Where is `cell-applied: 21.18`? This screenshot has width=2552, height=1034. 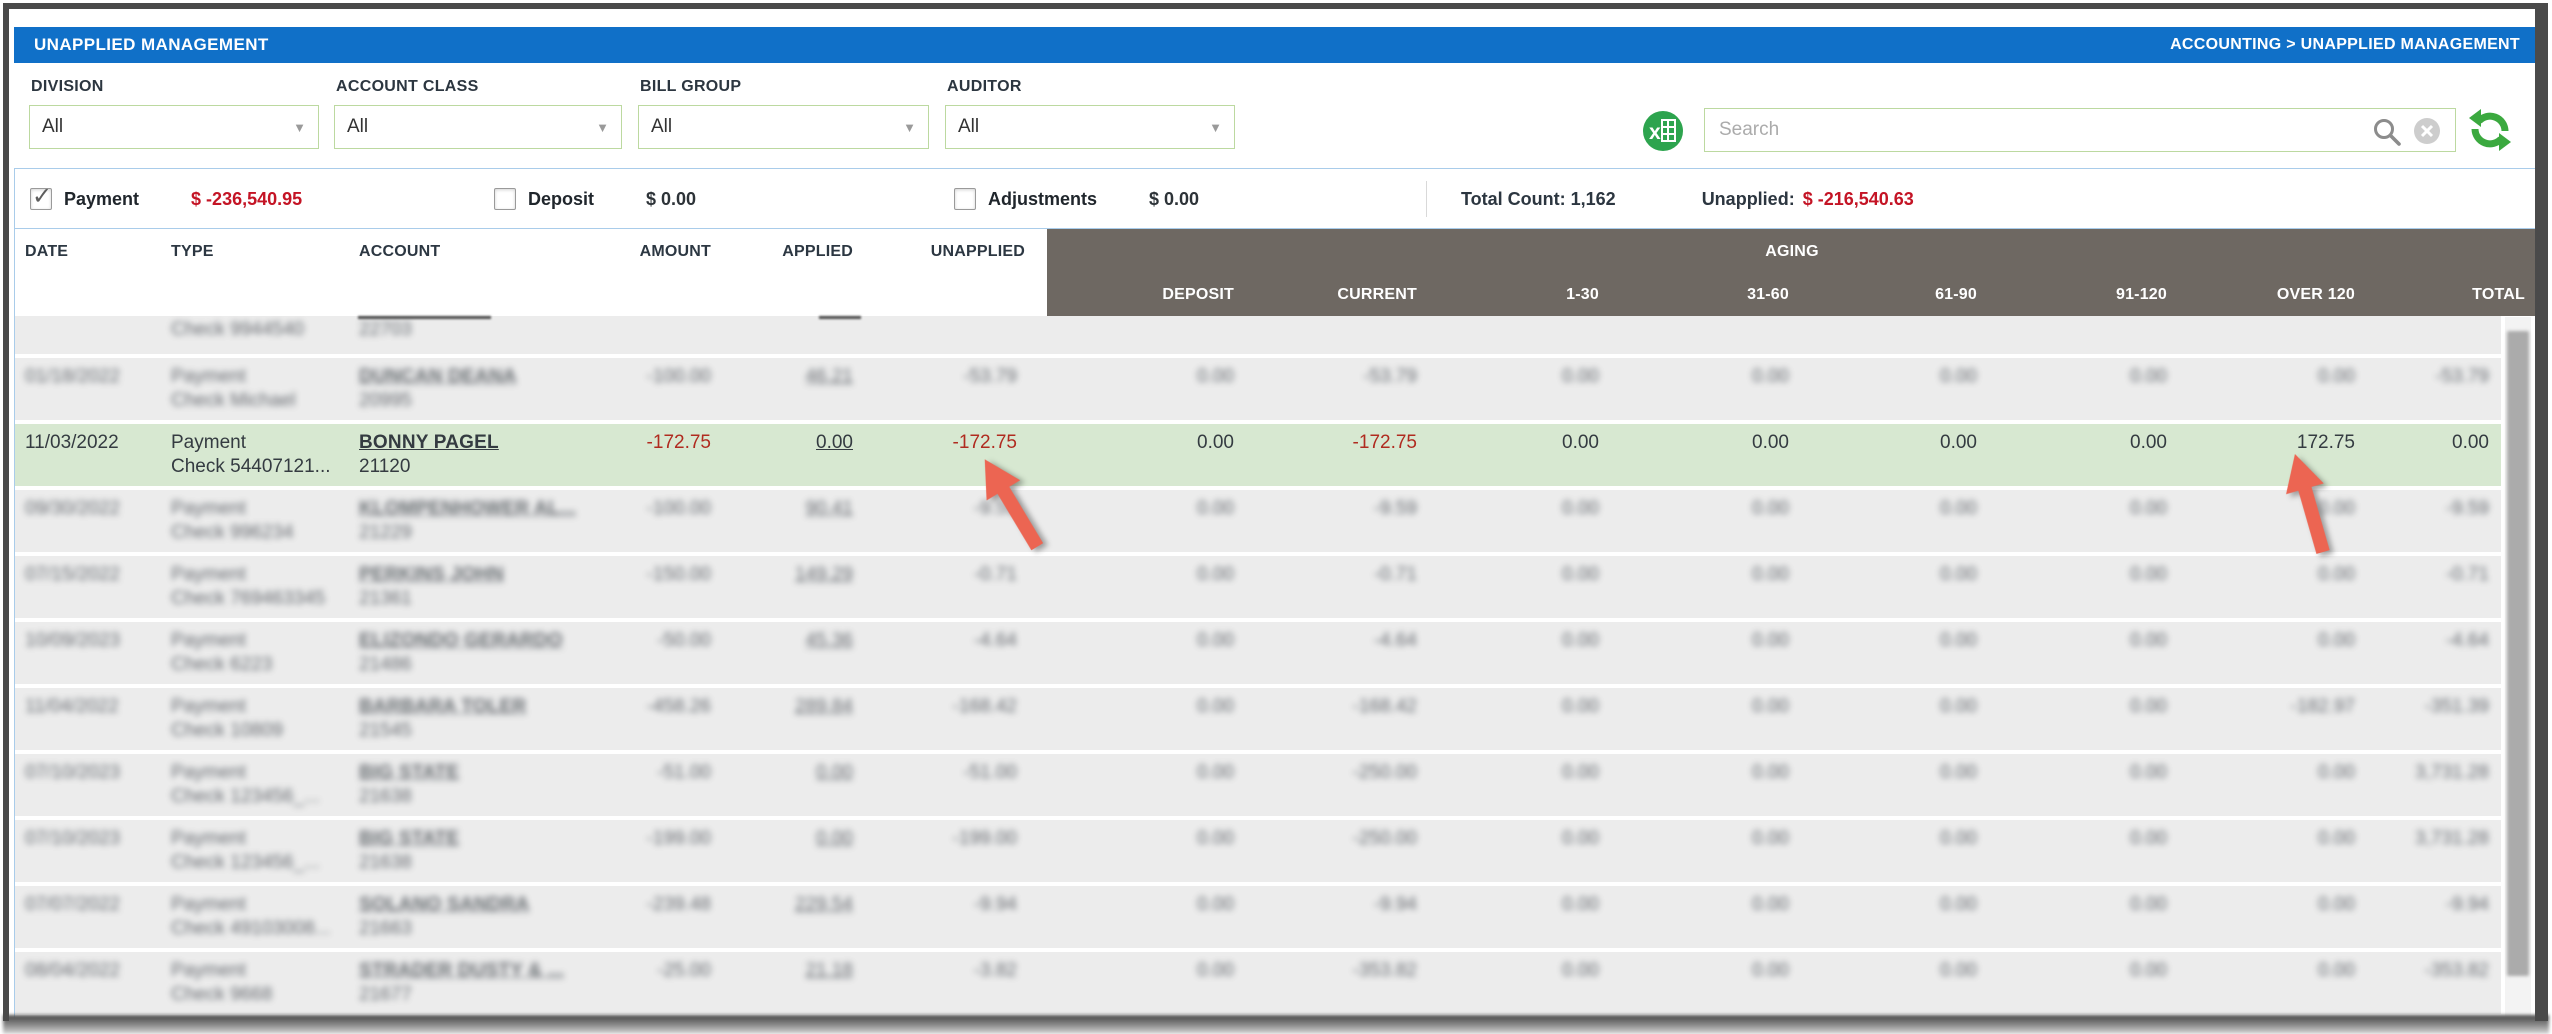 cell-applied: 21.18 is located at coordinates (790, 983).